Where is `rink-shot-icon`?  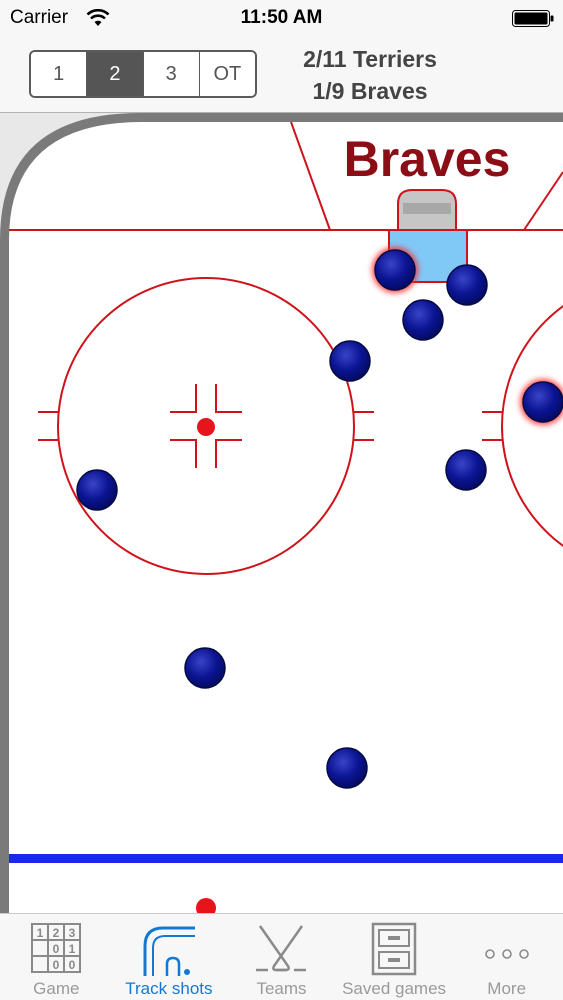 rink-shot-icon is located at coordinates (169, 951).